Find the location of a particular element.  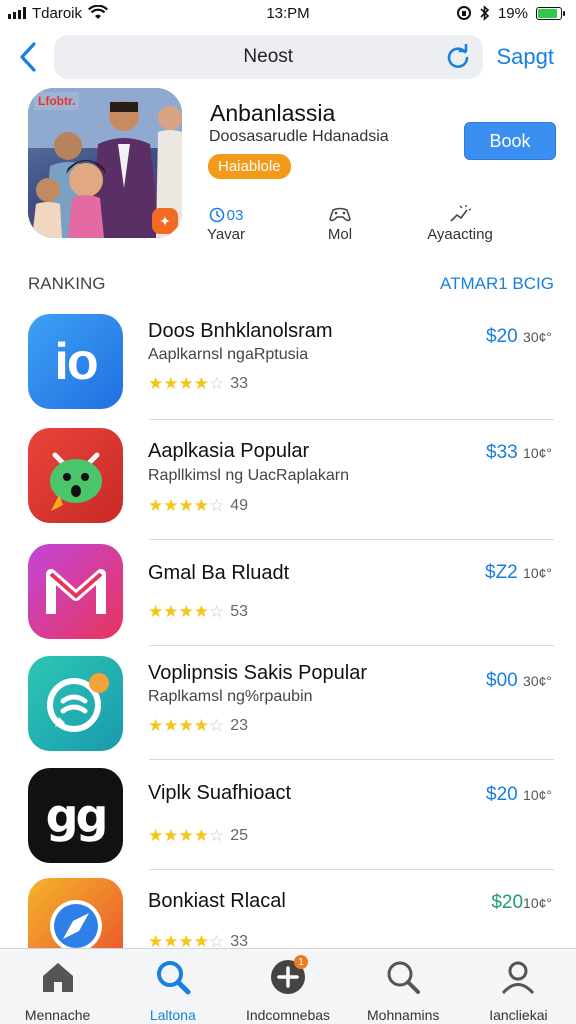

tab-label: Indcomnebas is located at coordinates (288, 1015).